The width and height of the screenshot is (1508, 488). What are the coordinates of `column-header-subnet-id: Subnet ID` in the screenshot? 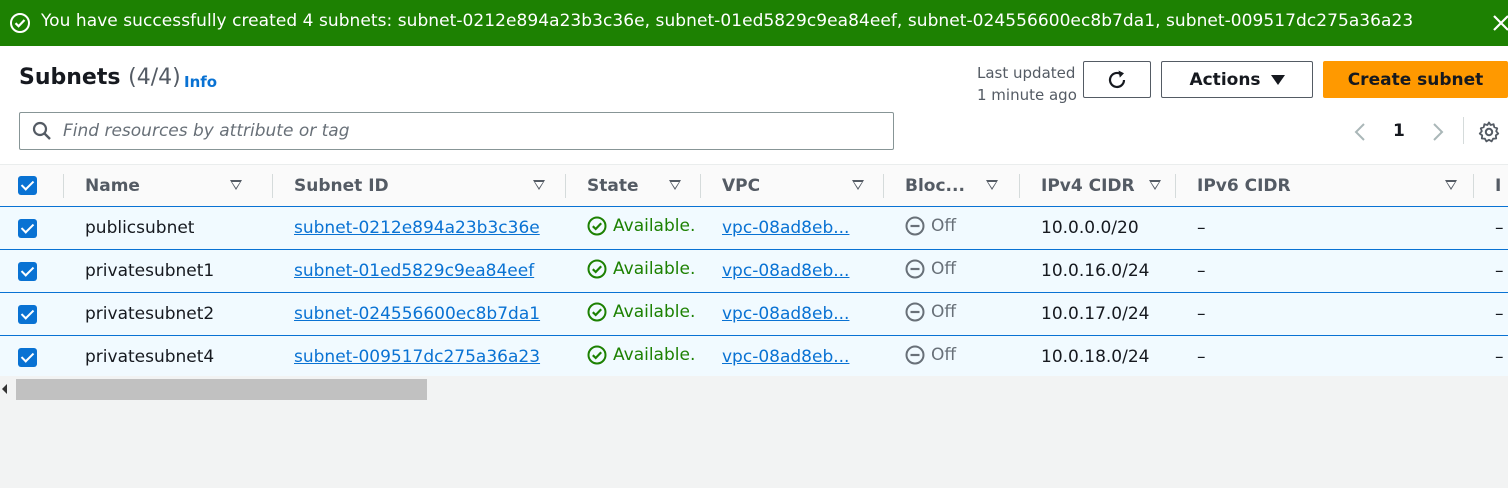 It's located at (419, 186).